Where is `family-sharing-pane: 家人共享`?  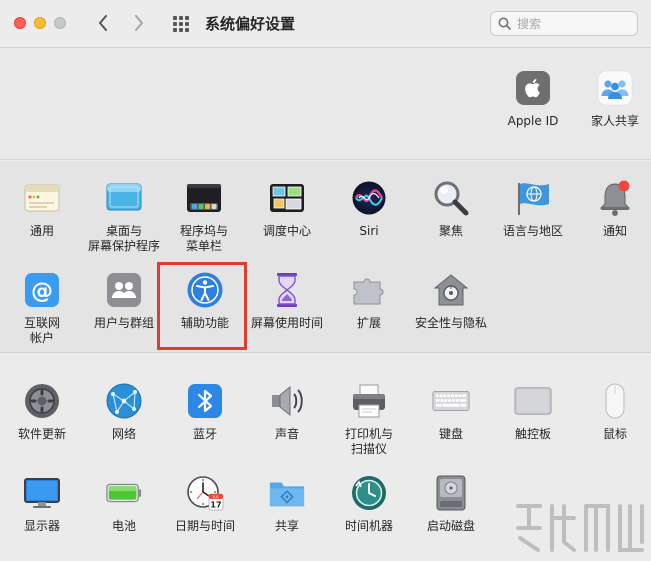
family-sharing-pane: 家人共享 is located at coordinates (612, 99).